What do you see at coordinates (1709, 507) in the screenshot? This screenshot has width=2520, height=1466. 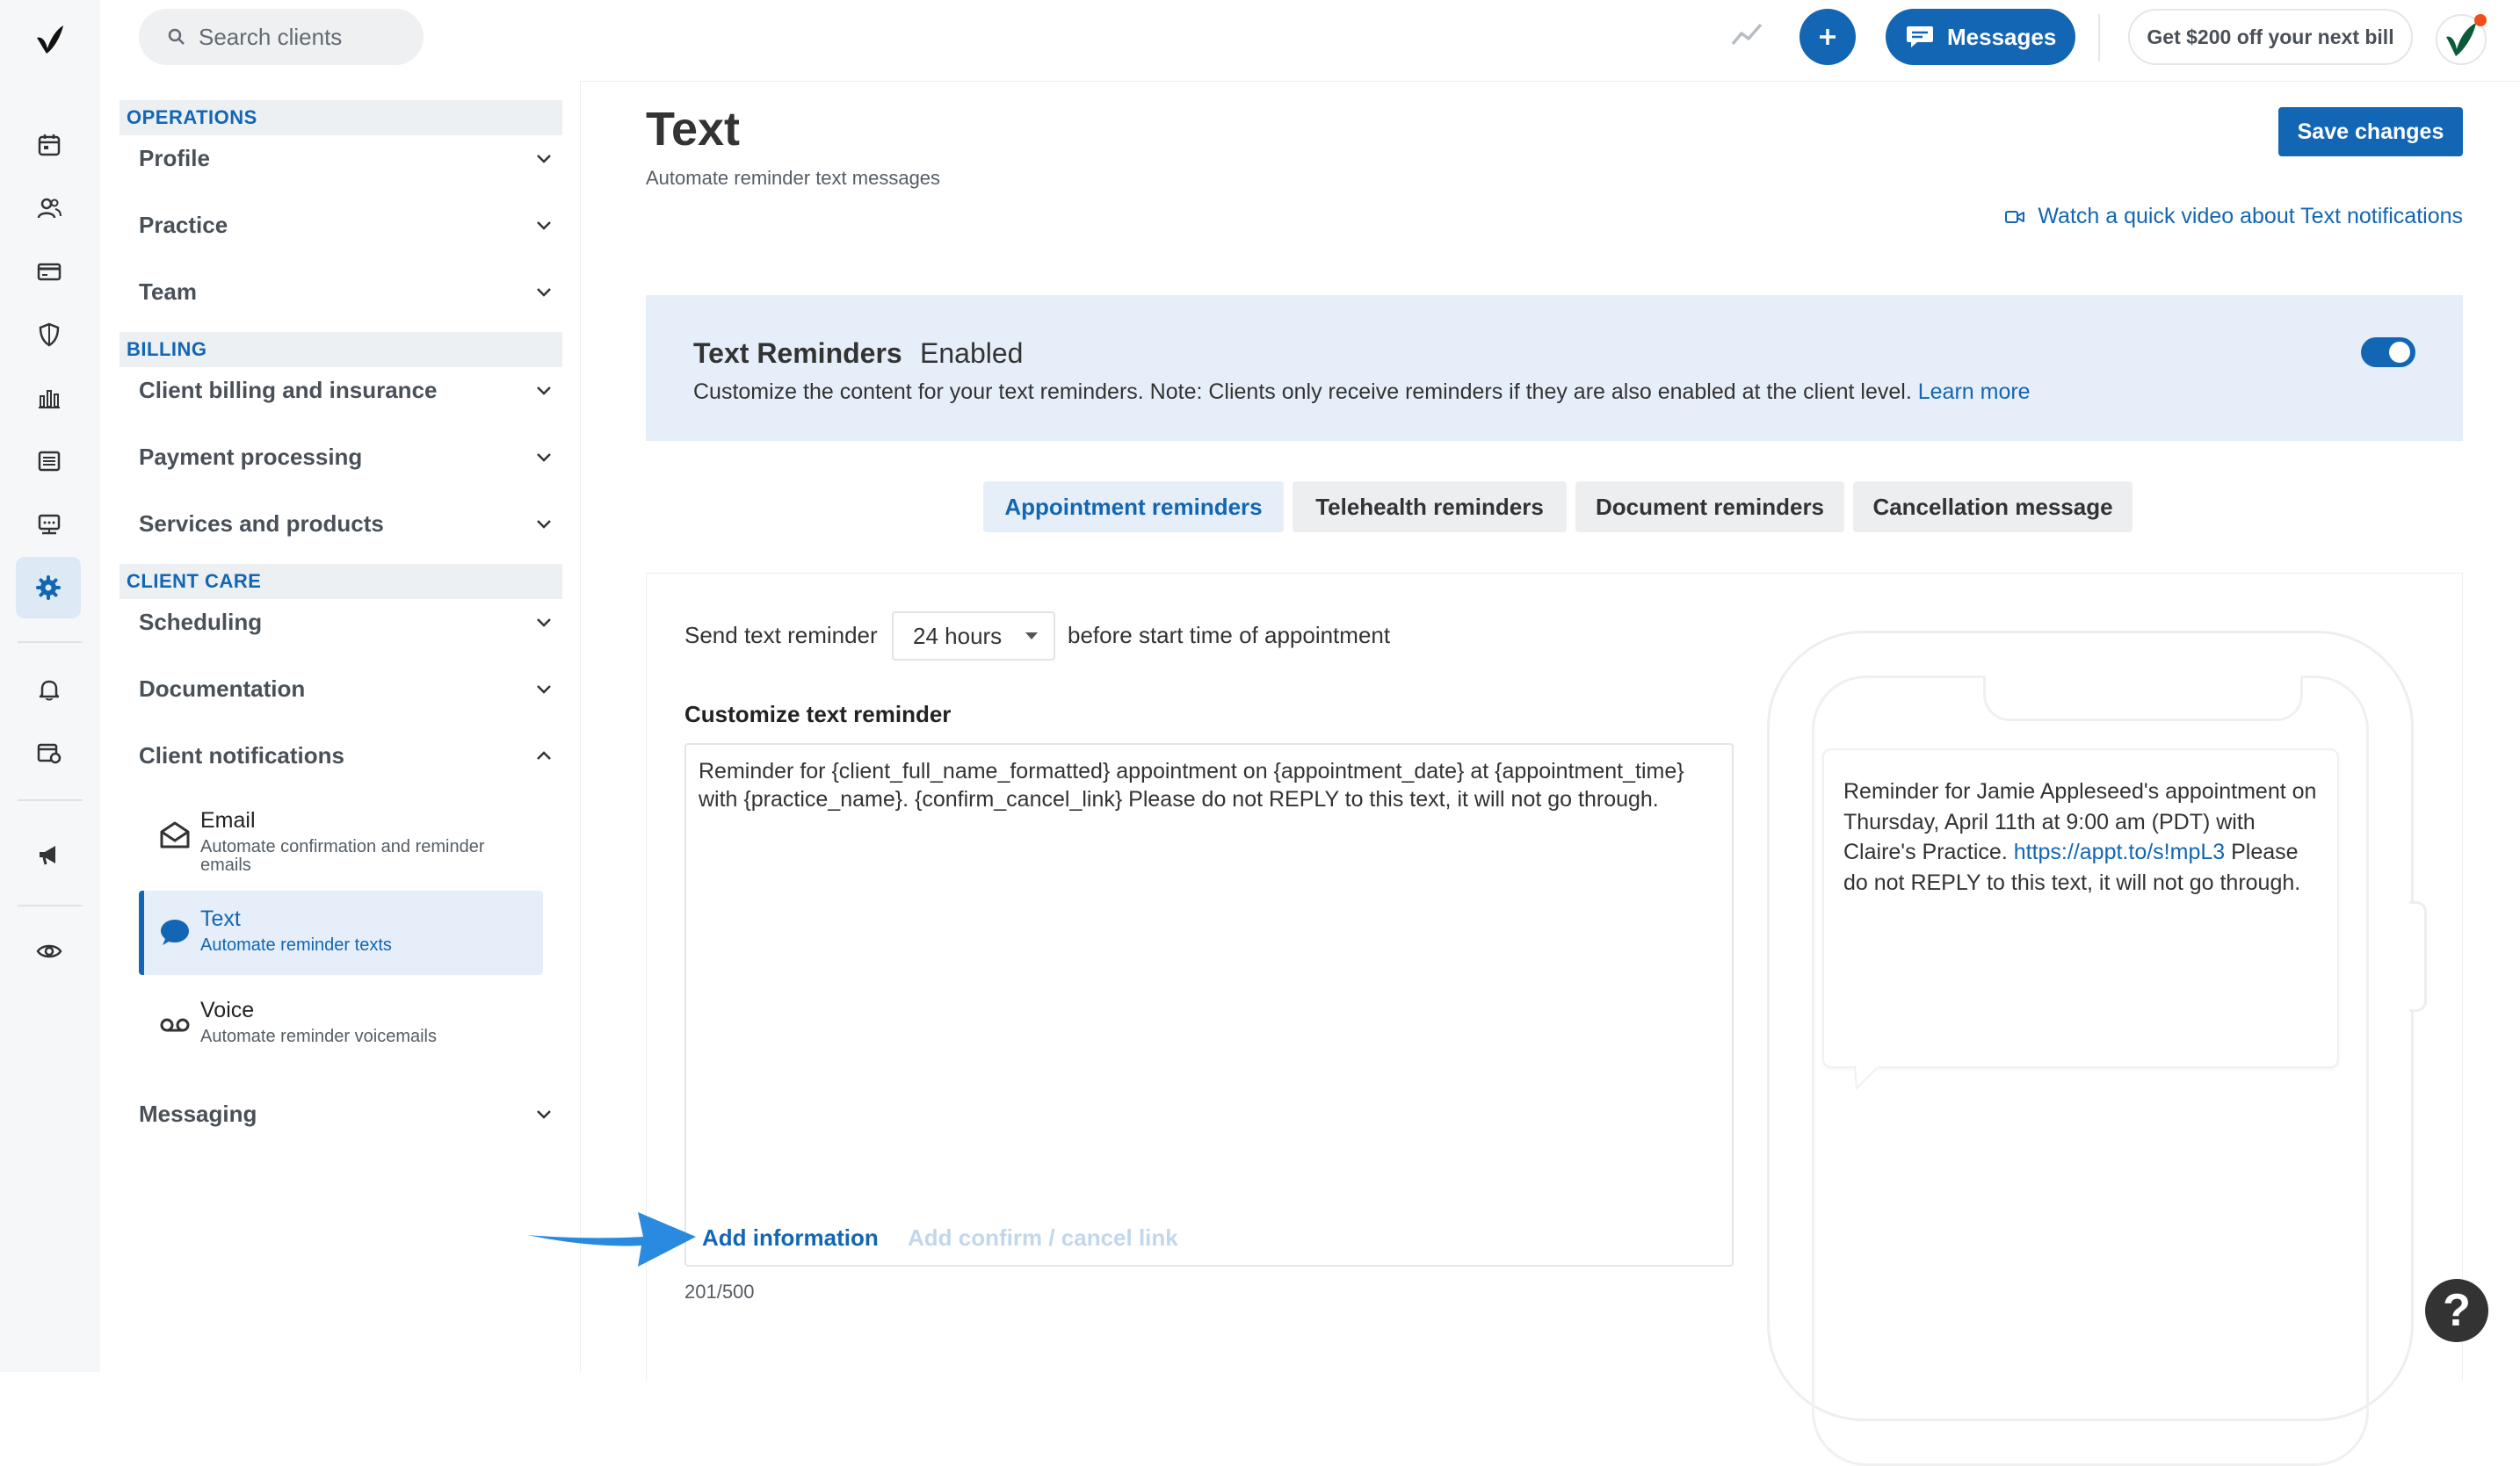 I see `tab-document-reminders: Document reminders` at bounding box center [1709, 507].